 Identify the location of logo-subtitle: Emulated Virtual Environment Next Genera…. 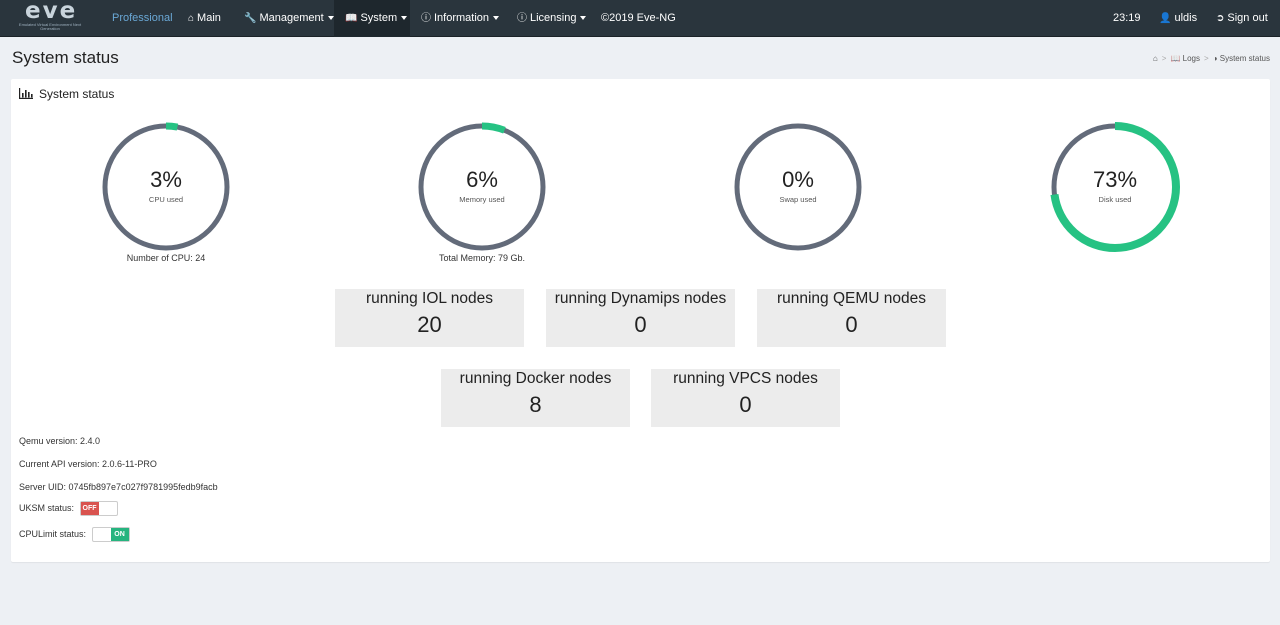
(50, 26).